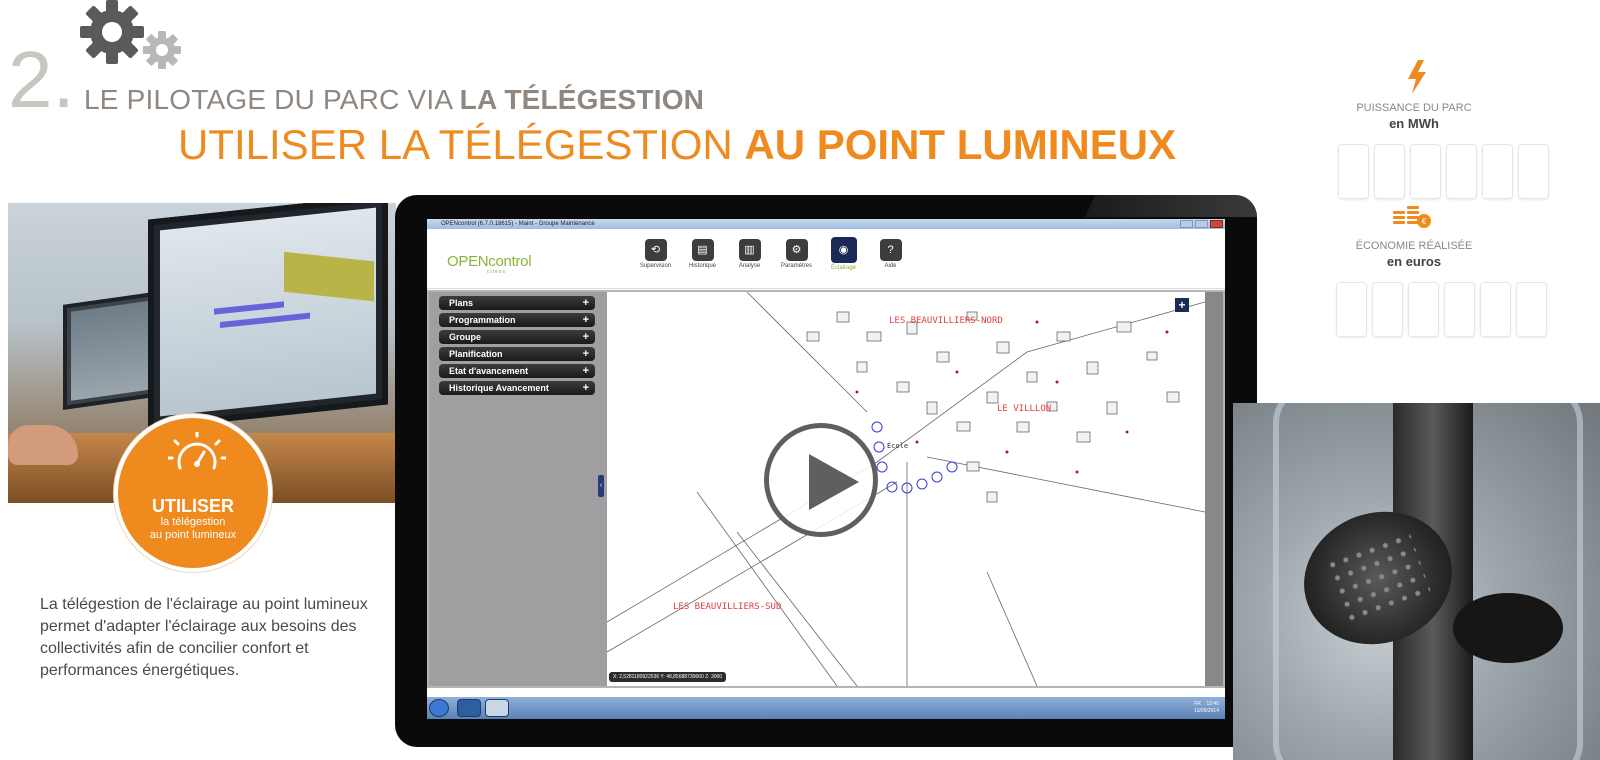 The width and height of the screenshot is (1600, 760). What do you see at coordinates (497, 708) in the screenshot?
I see `taskbar-app-icon` at bounding box center [497, 708].